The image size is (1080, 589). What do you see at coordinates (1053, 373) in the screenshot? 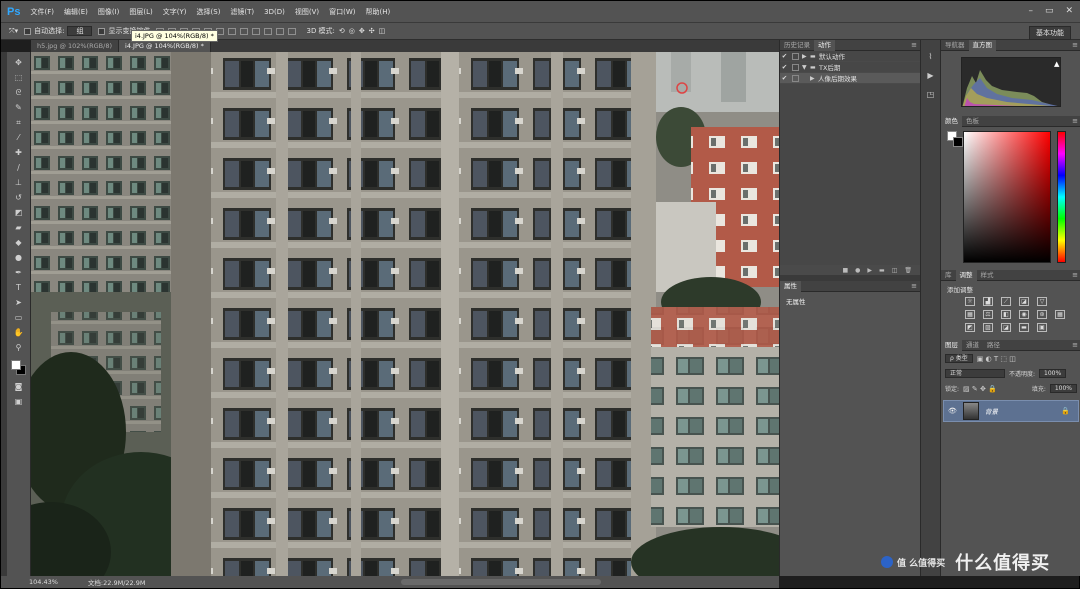
I see `opacity-input: 100%` at bounding box center [1053, 373].